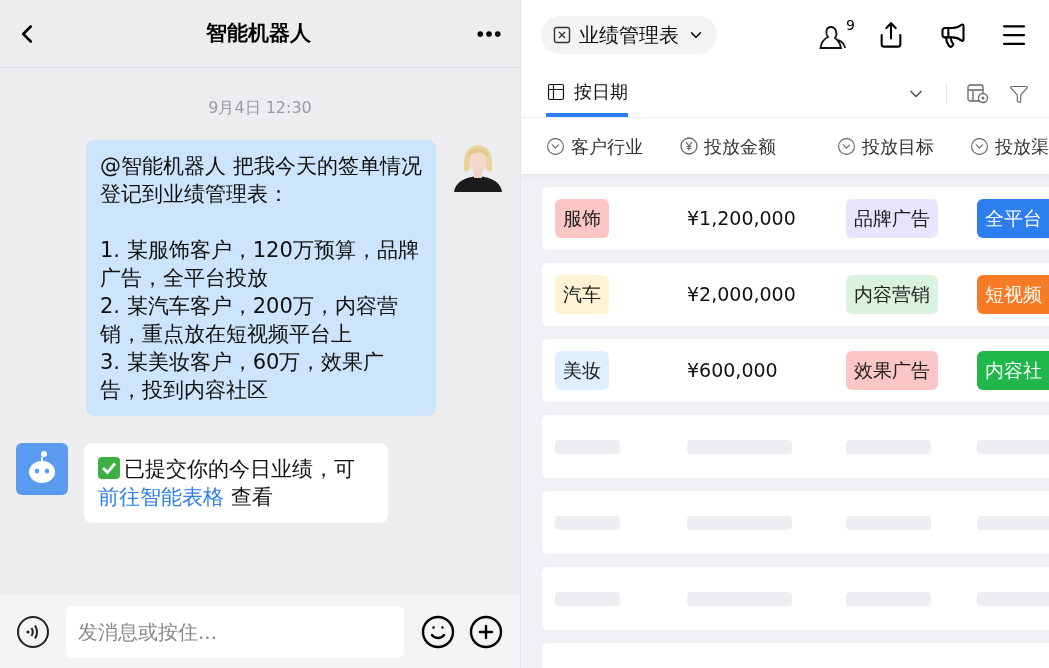 Image resolution: width=1049 pixels, height=668 pixels. I want to click on tag: 美妆, so click(582, 370).